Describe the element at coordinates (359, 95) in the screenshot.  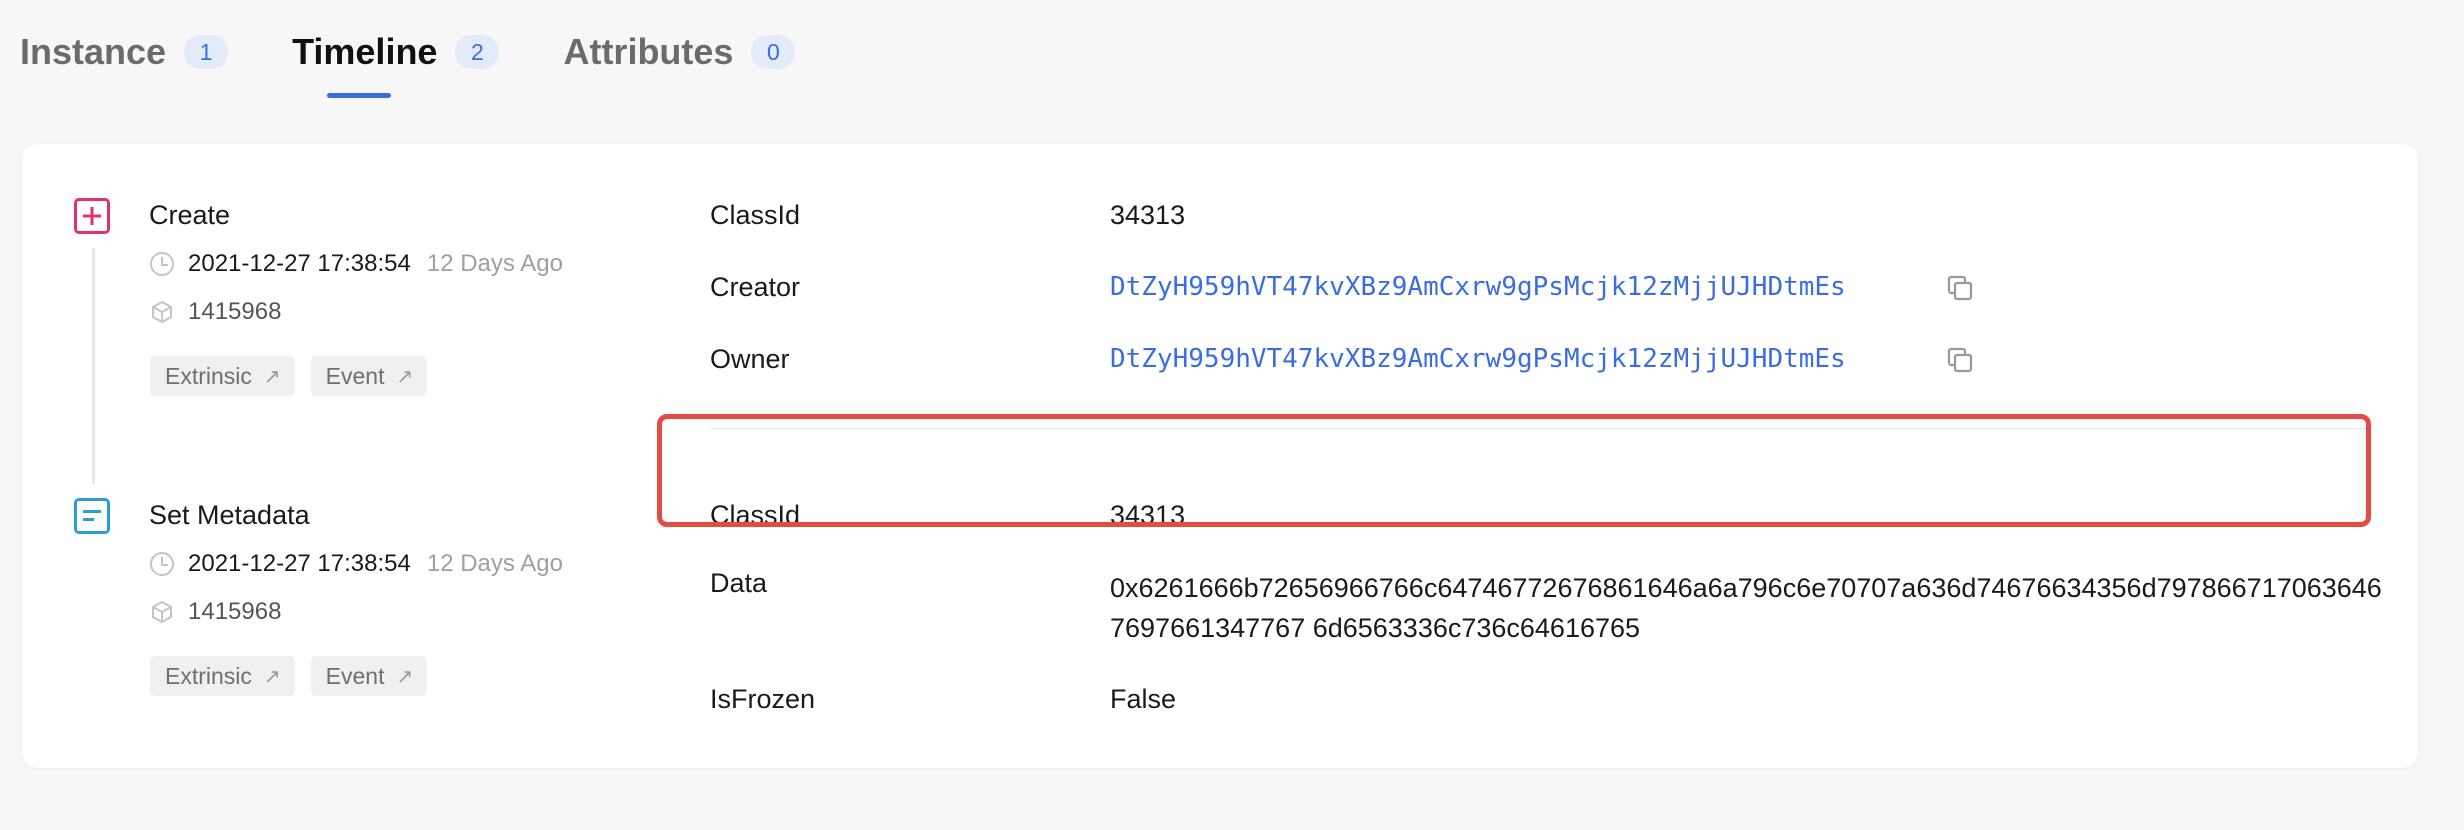
I see `active-tab-indicator` at that location.